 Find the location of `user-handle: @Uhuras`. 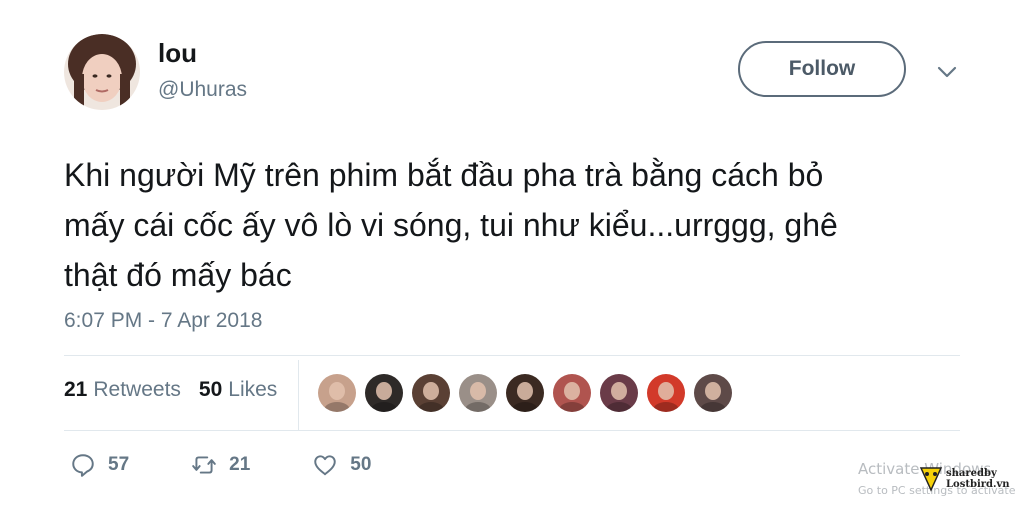

user-handle: @Uhuras is located at coordinates (202, 90).